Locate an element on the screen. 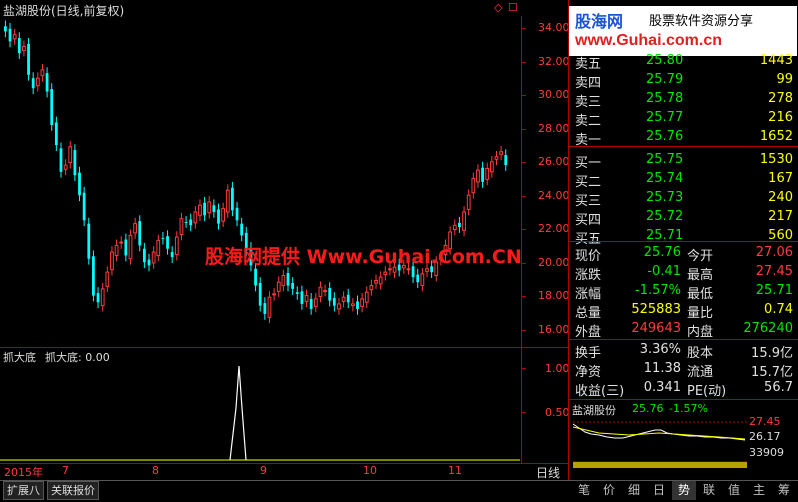 The height and width of the screenshot is (502, 798). sell-level-5: 卖一 25.76 1652 is located at coordinates (685, 138).